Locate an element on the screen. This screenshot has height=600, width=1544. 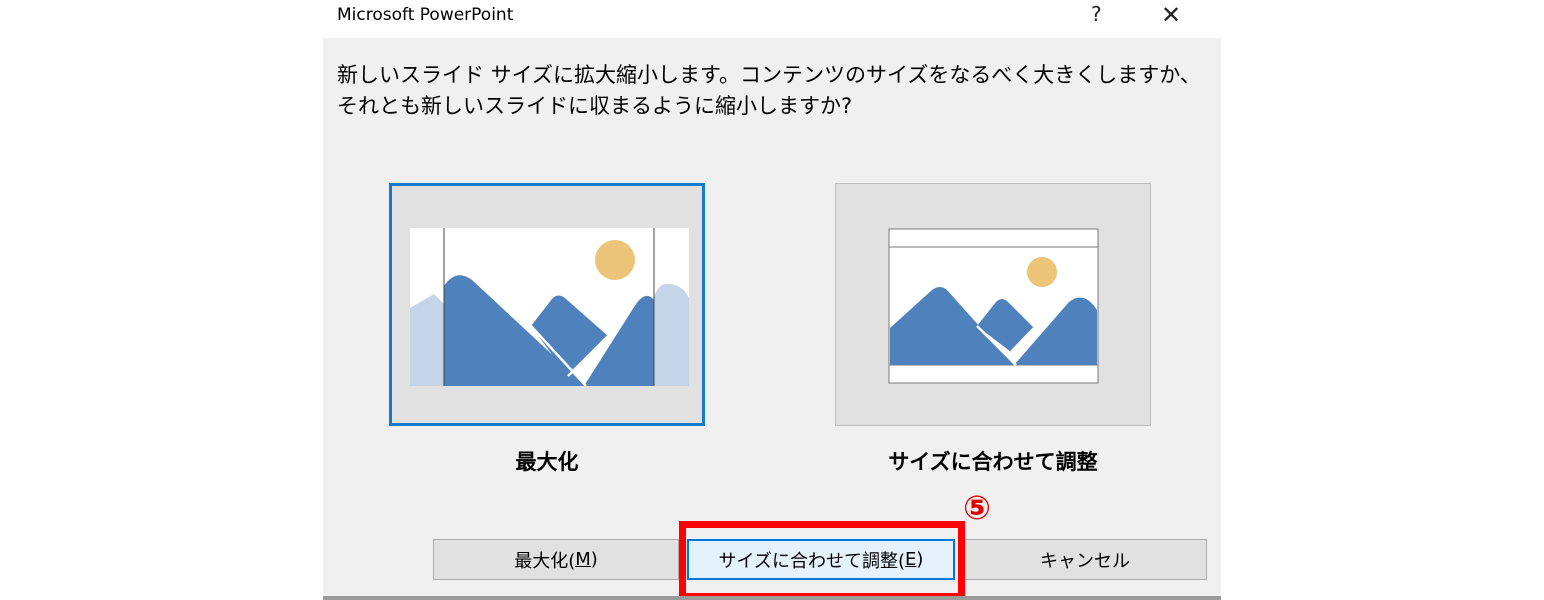
maximize-button: 最大化(M) is located at coordinates (556, 559).